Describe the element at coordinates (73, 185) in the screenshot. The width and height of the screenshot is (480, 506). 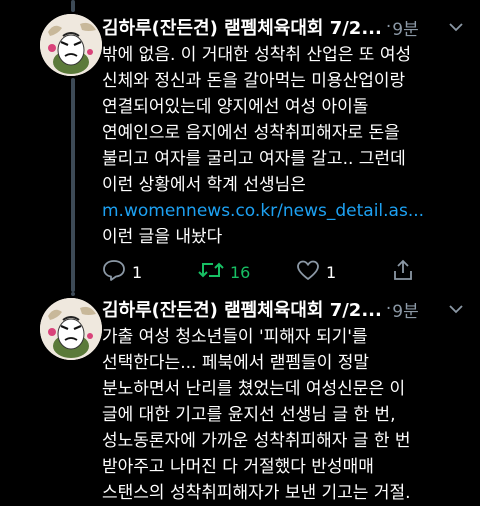
I see `thread-line-bottom` at that location.